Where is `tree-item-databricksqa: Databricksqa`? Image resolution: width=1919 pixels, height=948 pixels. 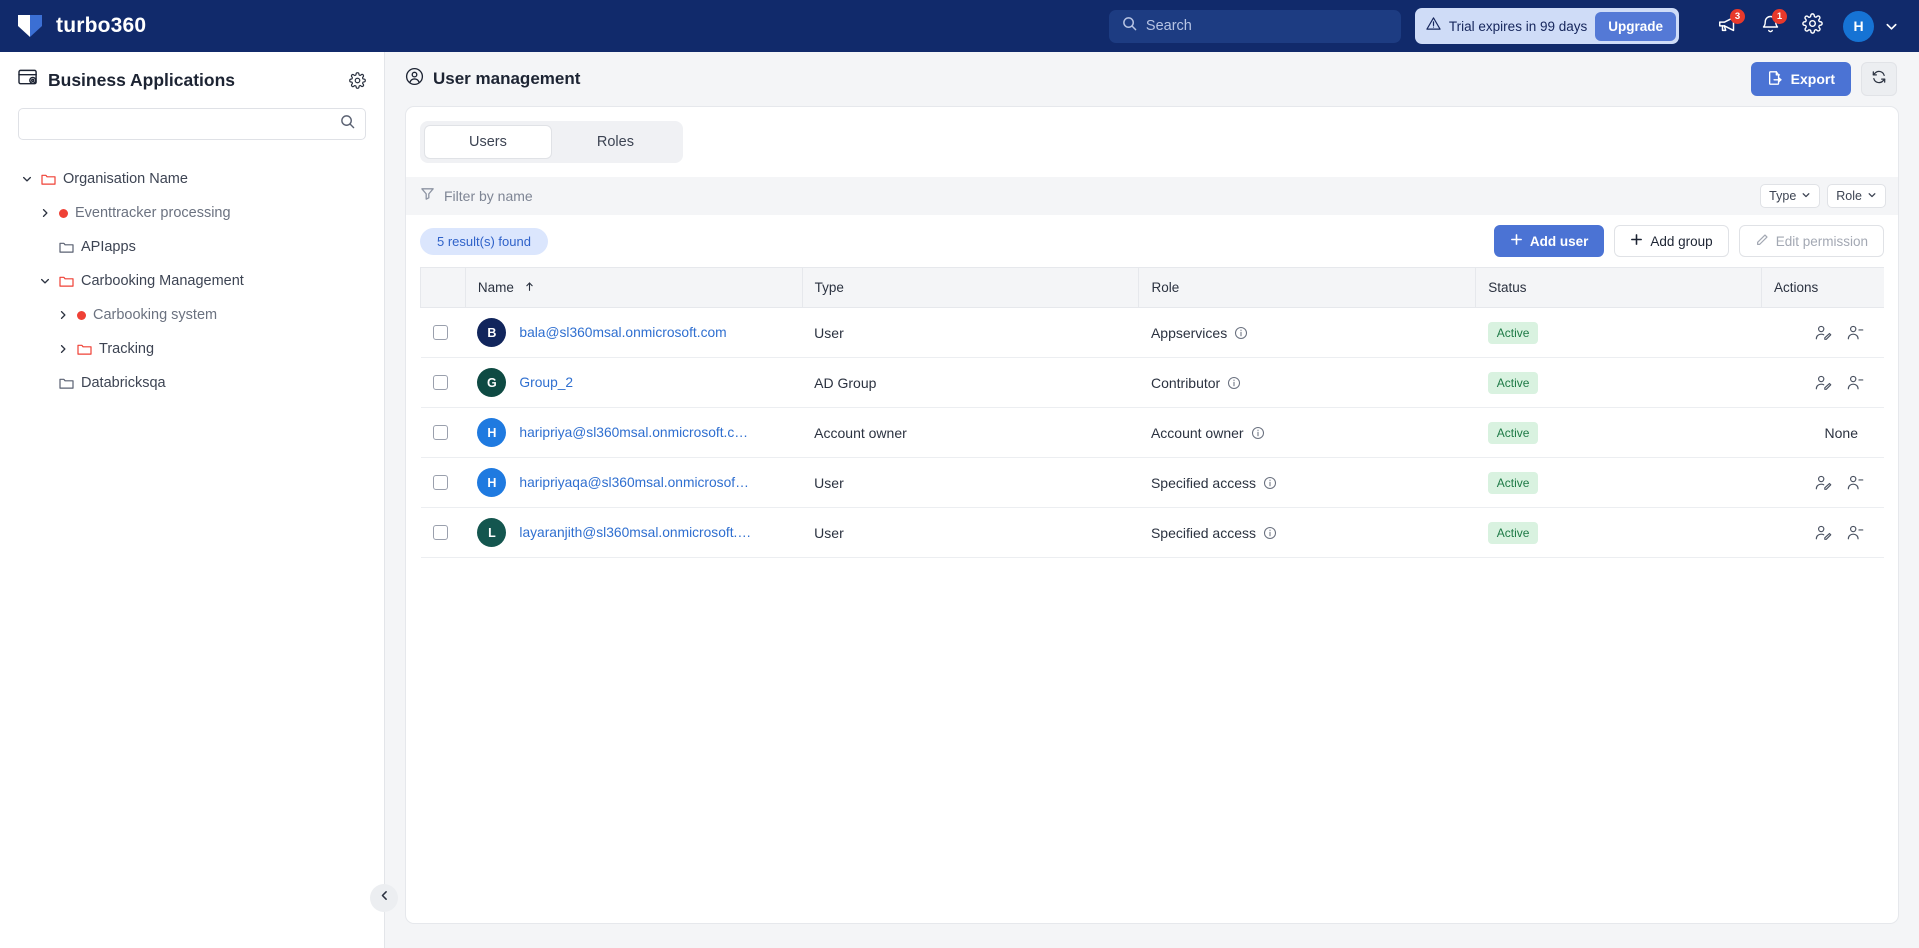
tree-item-databricksqa: Databricksqa is located at coordinates (192, 383).